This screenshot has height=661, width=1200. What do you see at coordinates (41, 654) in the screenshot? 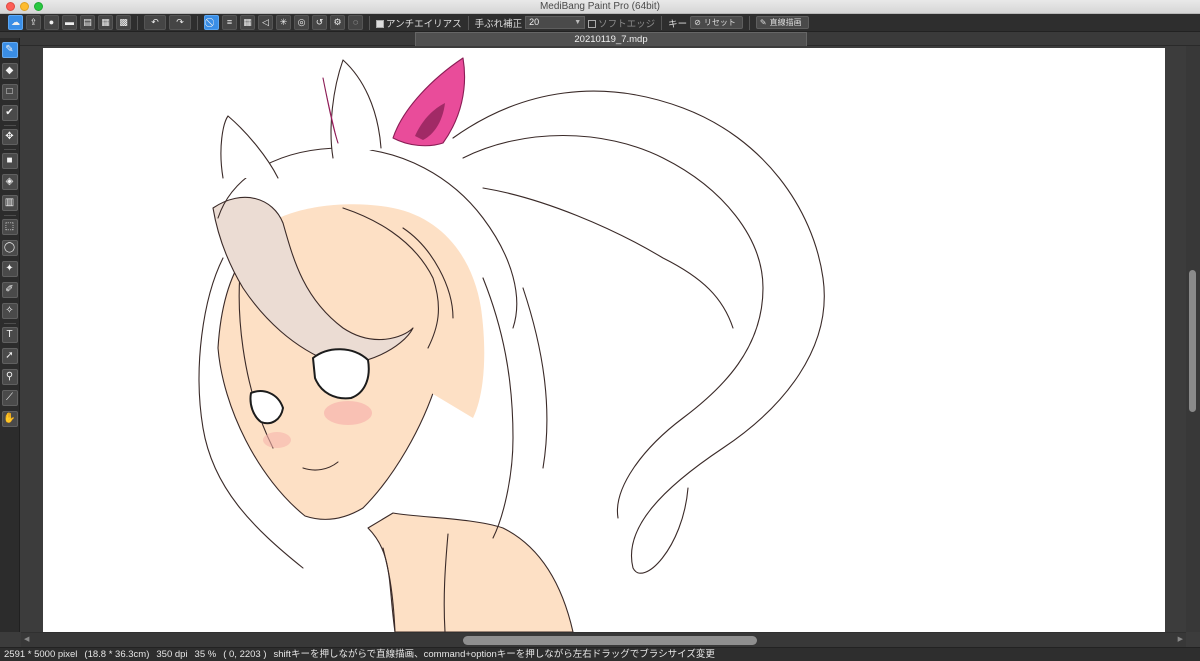
I see `status-canvas-size: 2591 * 5000 pixel` at bounding box center [41, 654].